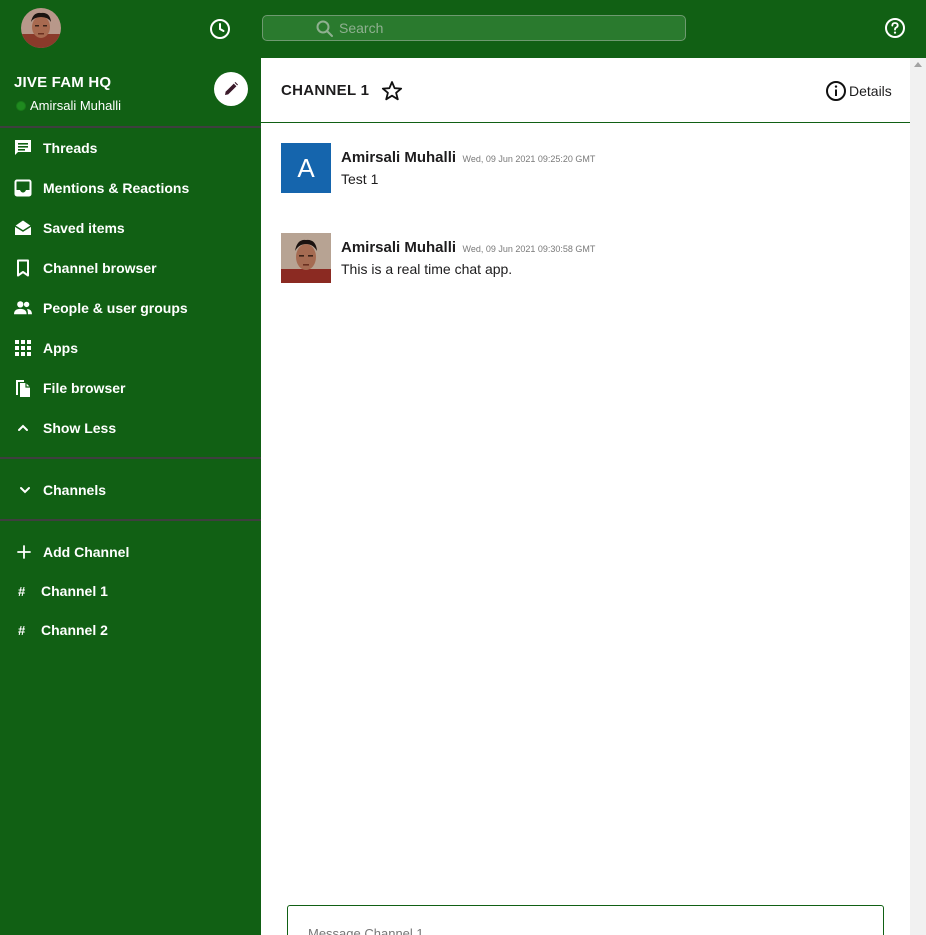 This screenshot has width=926, height=935. What do you see at coordinates (84, 228) in the screenshot?
I see `sidebar-item-label: Saved items` at bounding box center [84, 228].